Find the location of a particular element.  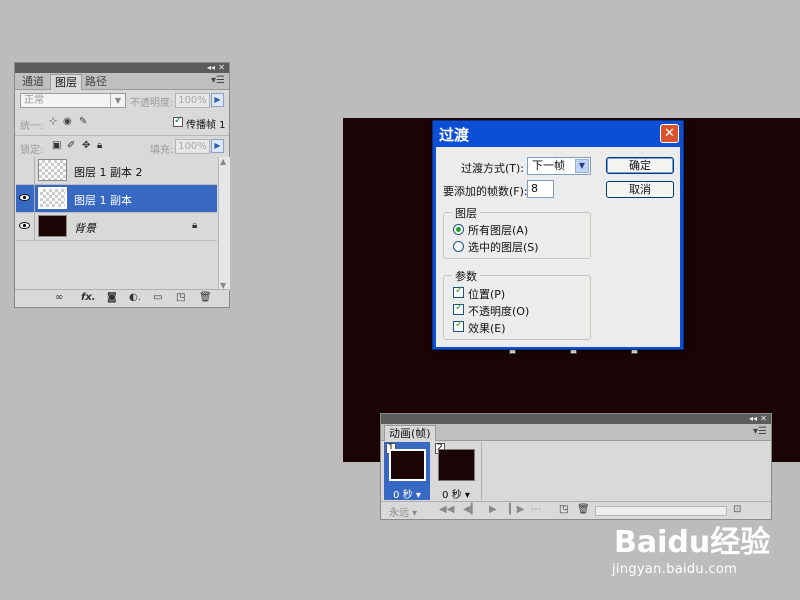

unify-label: 统一: is located at coordinates (32, 126).